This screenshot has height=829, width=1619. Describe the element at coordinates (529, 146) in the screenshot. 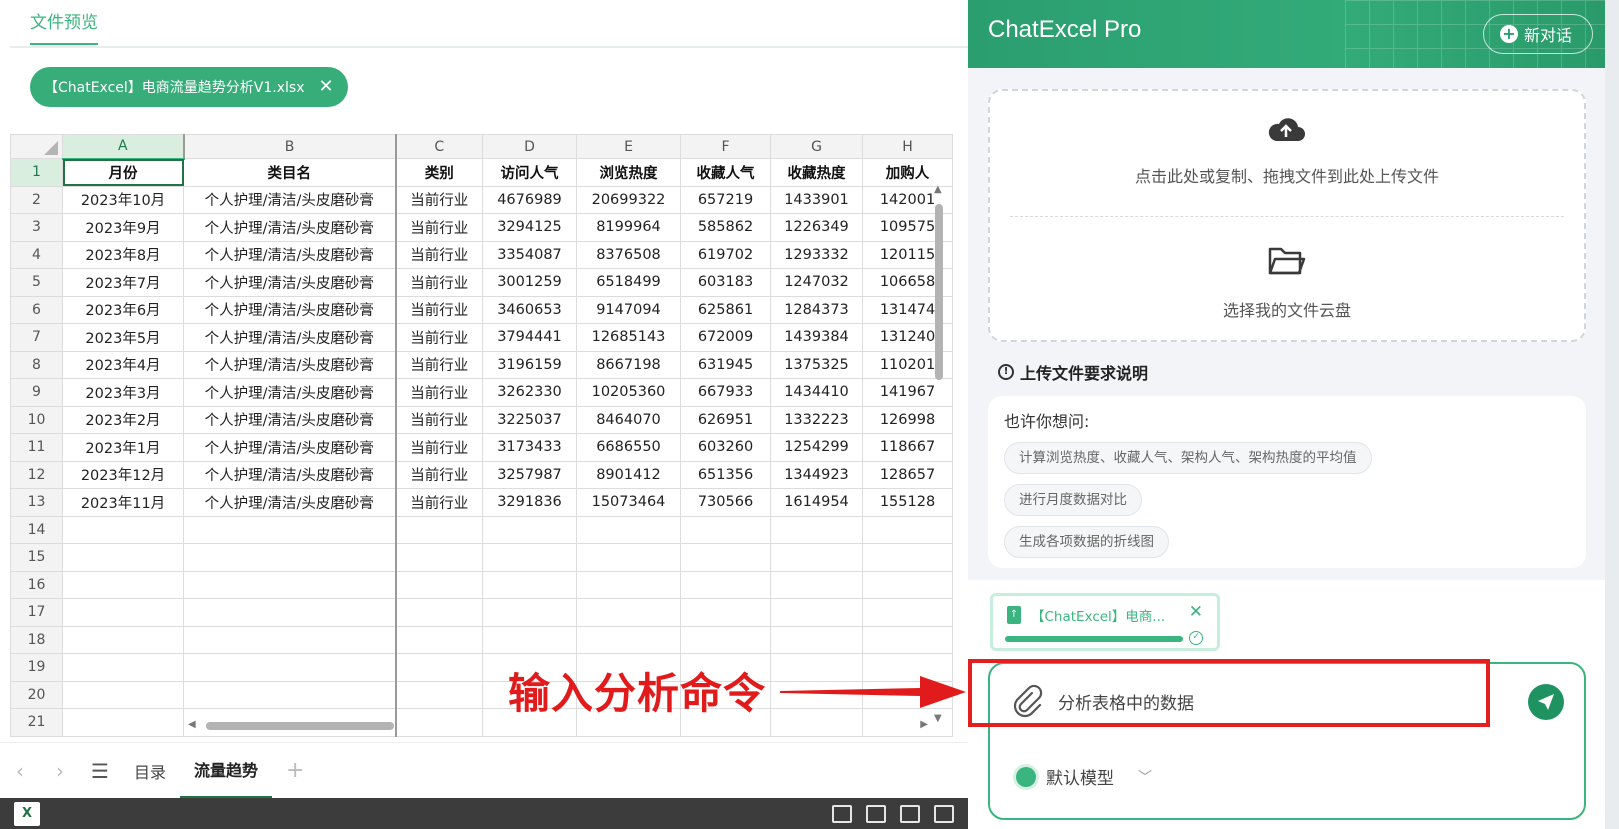

I see `column-header-d: D` at that location.